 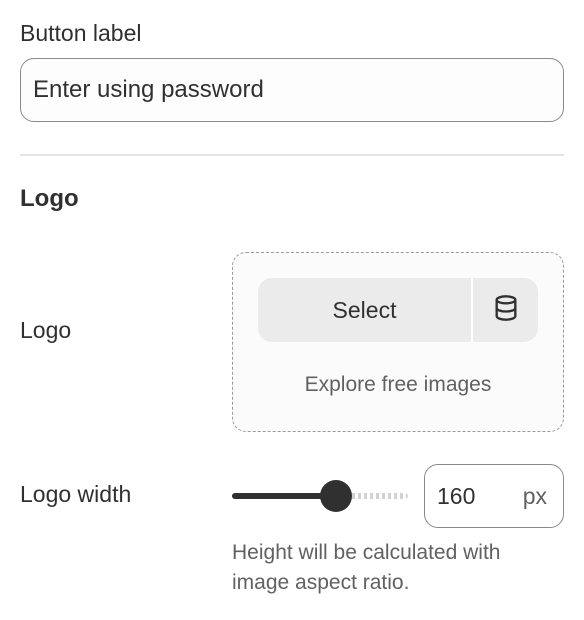 What do you see at coordinates (292, 90) in the screenshot?
I see `button-label-input: Enter using password` at bounding box center [292, 90].